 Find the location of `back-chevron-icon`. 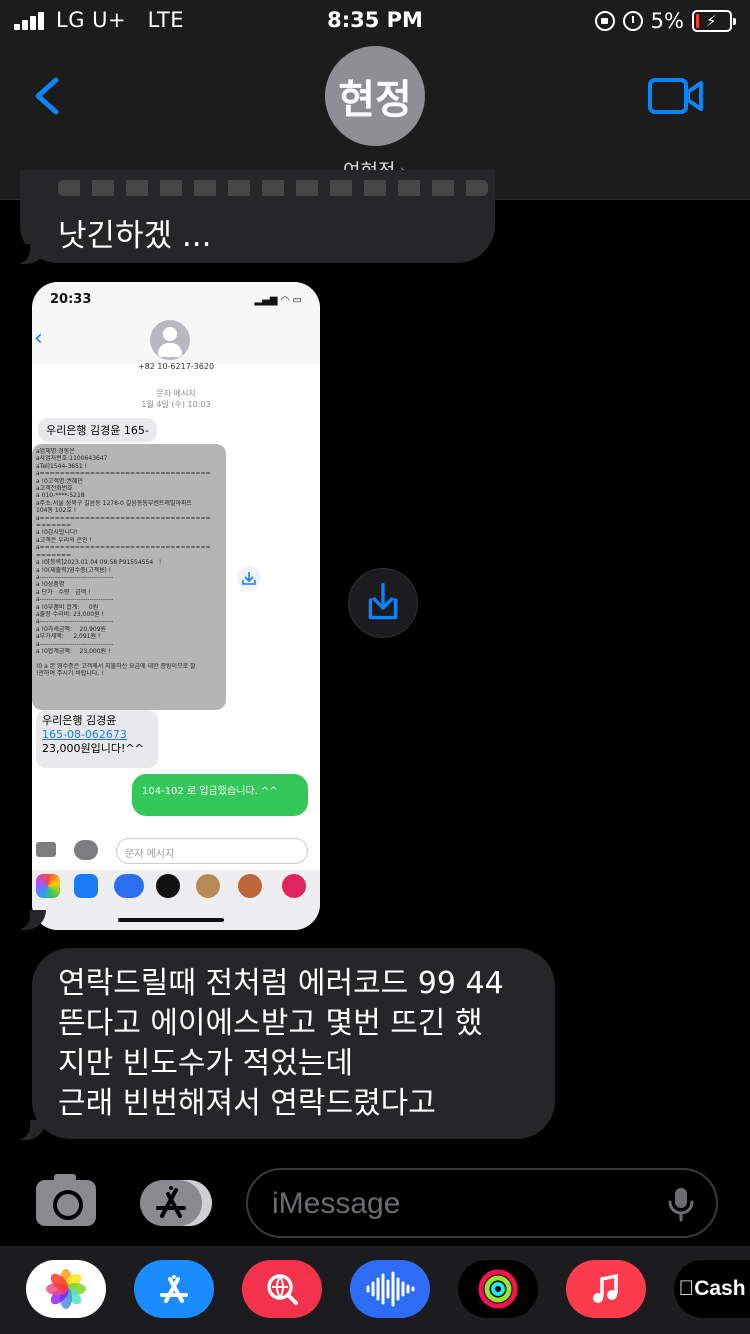

back-chevron-icon is located at coordinates (48, 96).